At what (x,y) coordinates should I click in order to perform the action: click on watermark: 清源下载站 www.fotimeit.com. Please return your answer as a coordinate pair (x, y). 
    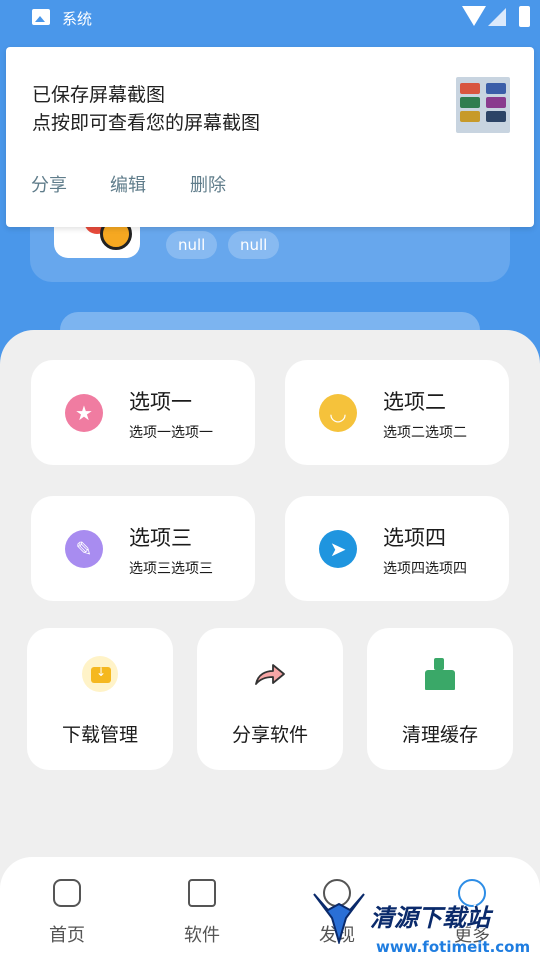
    Looking at the image, I should click on (420, 923).